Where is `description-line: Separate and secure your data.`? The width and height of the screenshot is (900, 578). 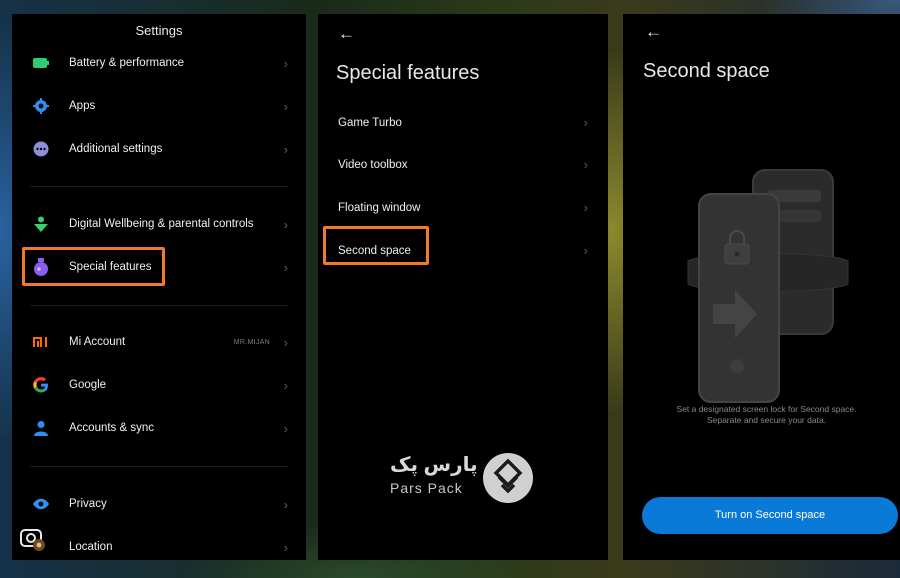
description-line: Separate and secure your data. is located at coordinates (766, 420).